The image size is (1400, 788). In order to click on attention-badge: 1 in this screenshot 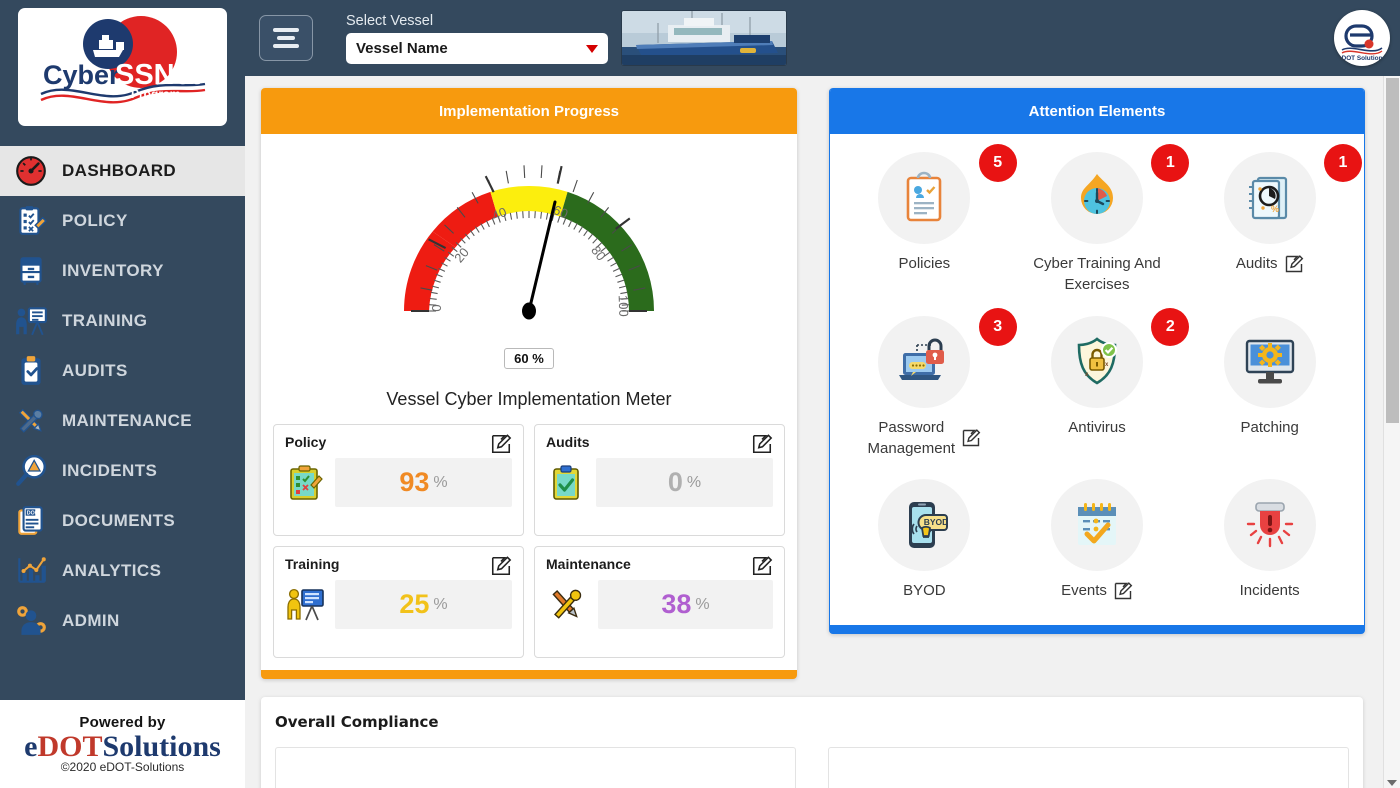, I will do `click(1343, 163)`.